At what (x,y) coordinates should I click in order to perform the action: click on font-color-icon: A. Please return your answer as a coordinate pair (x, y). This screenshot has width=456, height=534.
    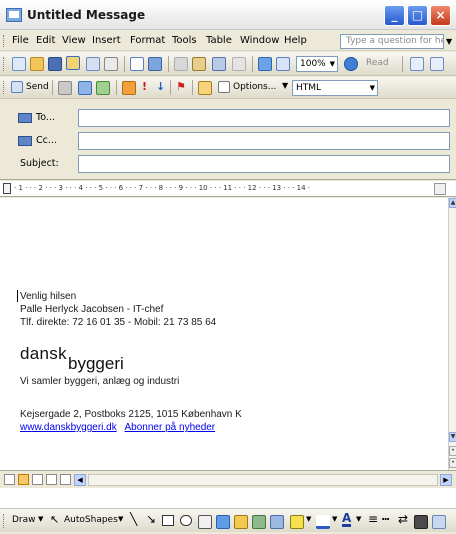
    Looking at the image, I should click on (347, 519).